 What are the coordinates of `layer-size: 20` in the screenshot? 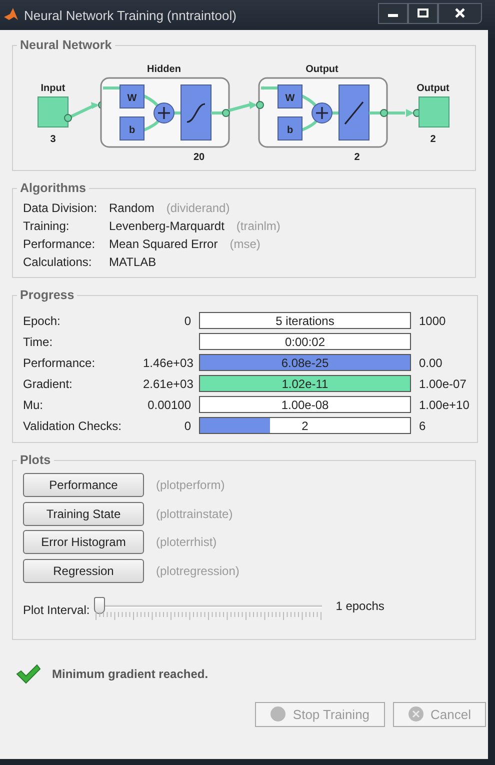 It's located at (199, 157).